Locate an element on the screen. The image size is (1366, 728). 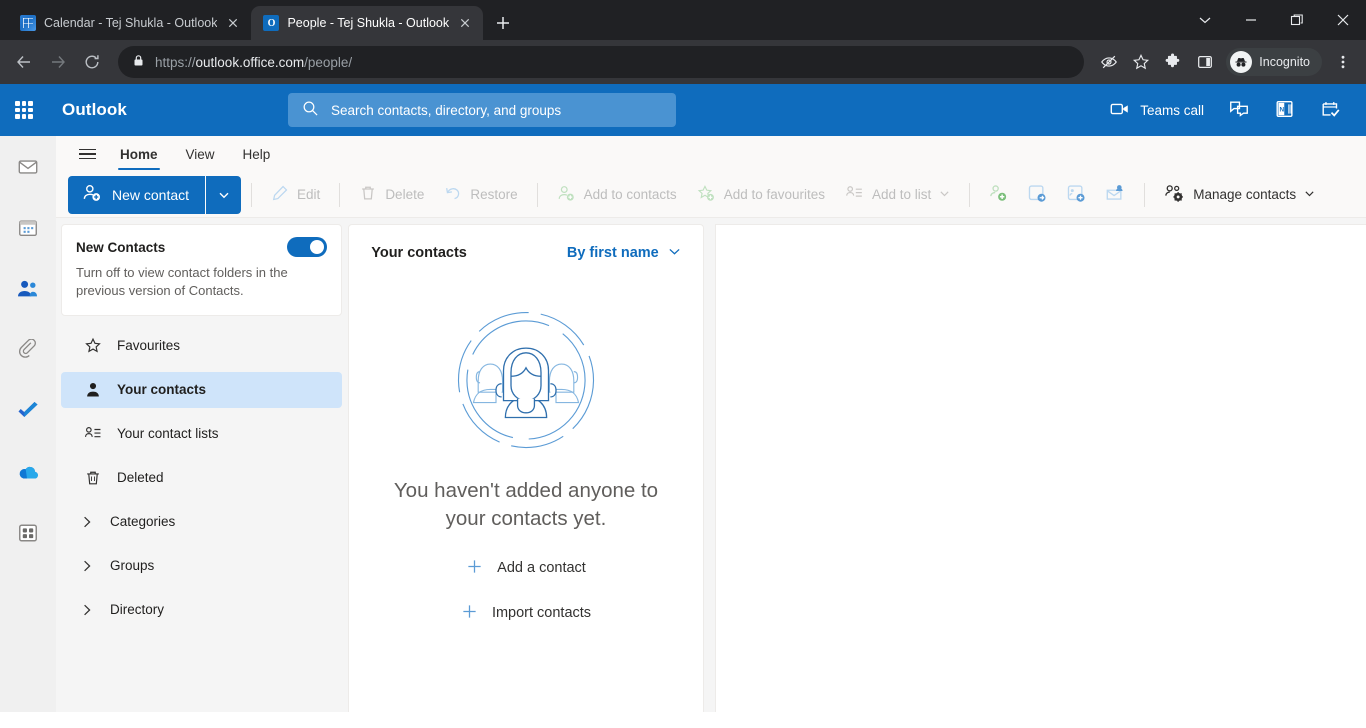
manage-contacts-button: Manage contacts is located at coordinates (1239, 195).